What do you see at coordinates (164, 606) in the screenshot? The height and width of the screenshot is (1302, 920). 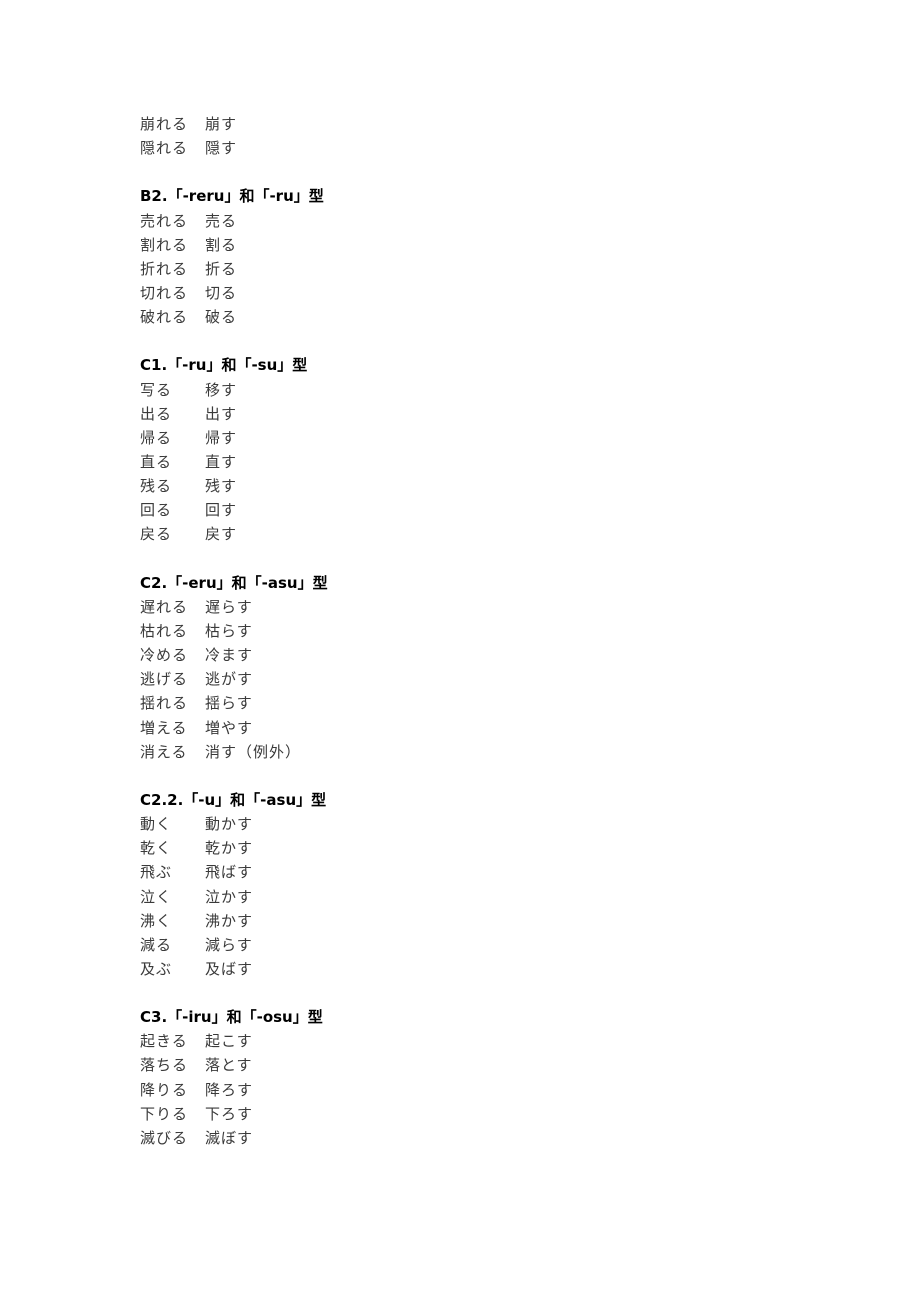 I see `intransitive-verb: 遅れる` at bounding box center [164, 606].